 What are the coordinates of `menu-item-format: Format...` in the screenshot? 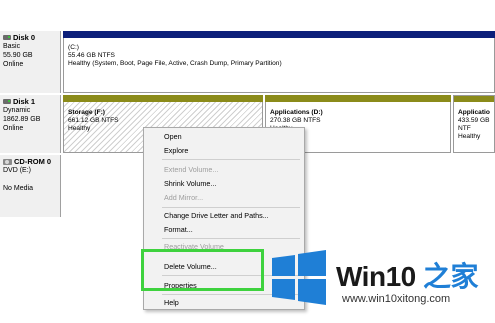 It's located at (178, 229).